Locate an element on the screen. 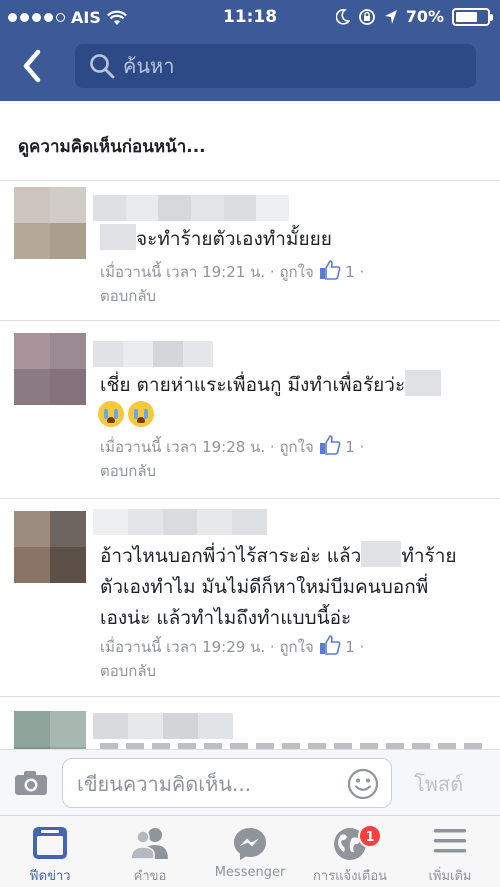 The image size is (500, 887). comment-timestamp: เมื่อวานนี้ เวลา 19:21 น. is located at coordinates (183, 272).